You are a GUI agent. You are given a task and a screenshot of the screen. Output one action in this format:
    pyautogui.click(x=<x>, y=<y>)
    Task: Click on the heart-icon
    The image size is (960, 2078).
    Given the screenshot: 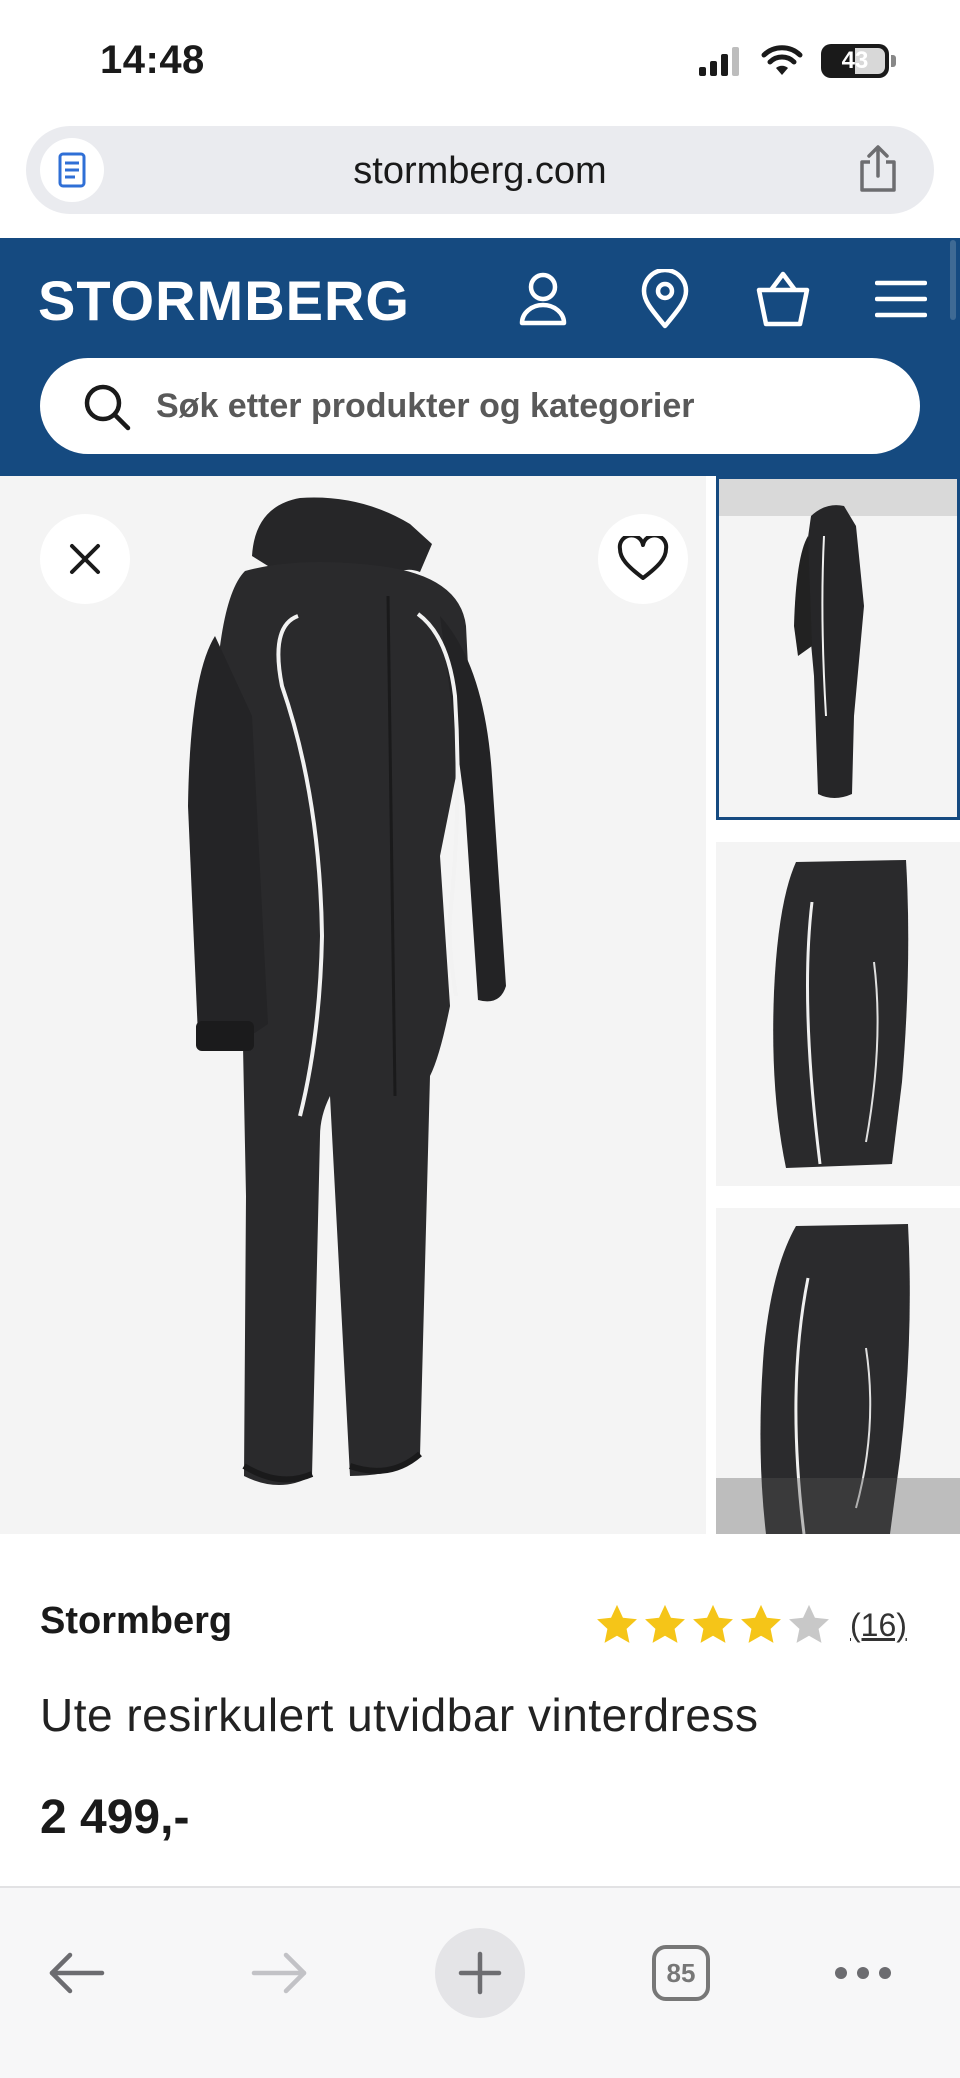 What is the action you would take?
    pyautogui.click(x=643, y=558)
    